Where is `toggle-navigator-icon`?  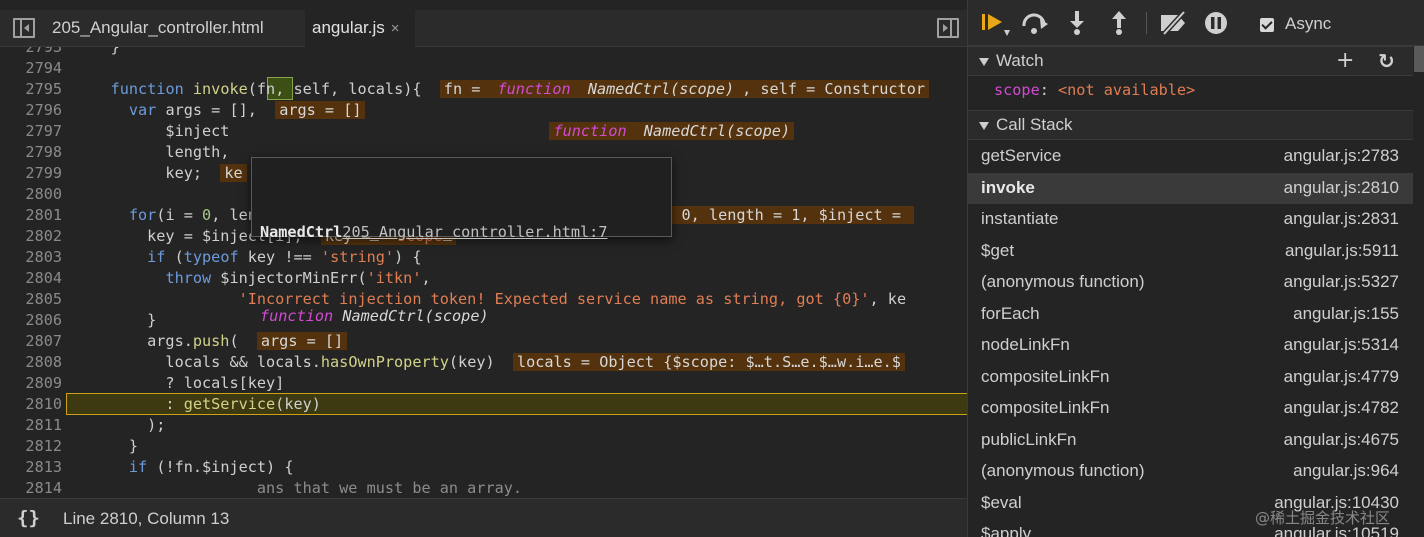 toggle-navigator-icon is located at coordinates (24, 28).